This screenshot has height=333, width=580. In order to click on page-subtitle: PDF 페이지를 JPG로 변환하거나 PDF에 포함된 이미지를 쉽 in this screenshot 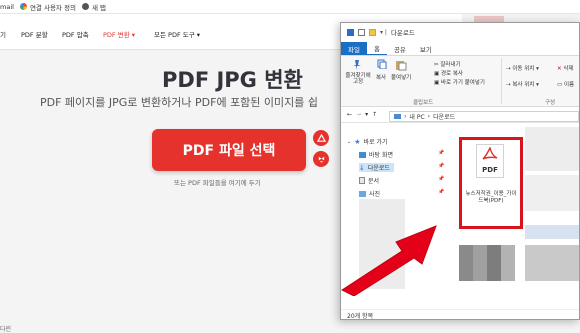, I will do `click(179, 102)`.